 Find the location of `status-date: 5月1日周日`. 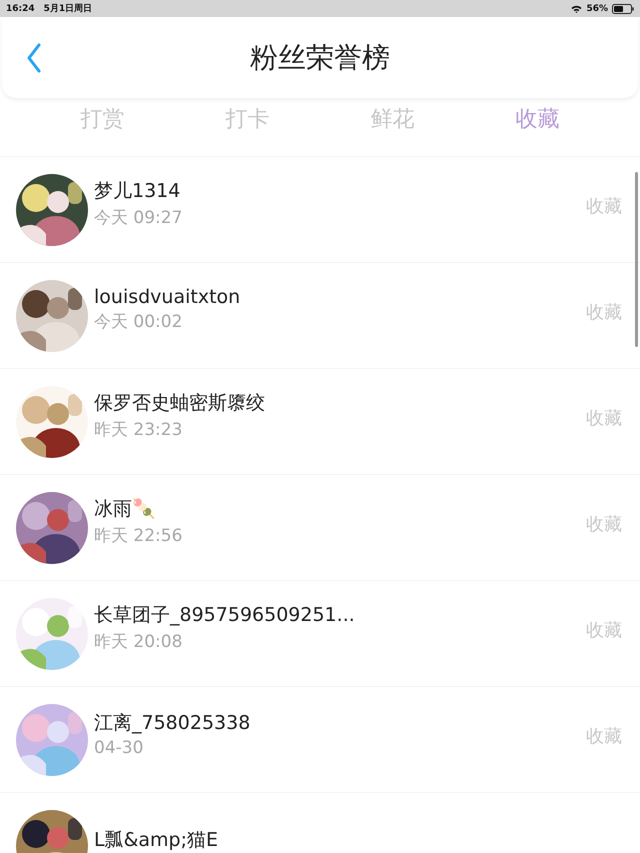

status-date: 5月1日周日 is located at coordinates (68, 8).